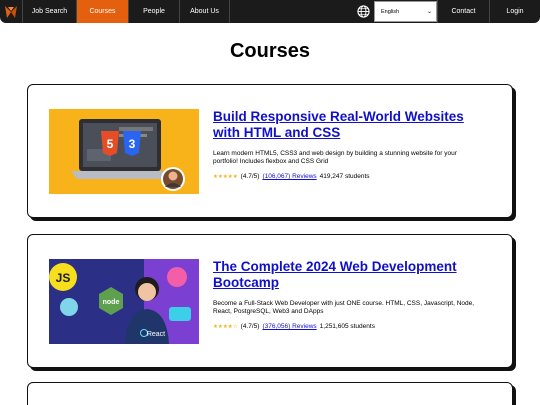 Image resolution: width=540 pixels, height=405 pixels. What do you see at coordinates (156, 334) in the screenshot?
I see `svg-text: React` at bounding box center [156, 334].